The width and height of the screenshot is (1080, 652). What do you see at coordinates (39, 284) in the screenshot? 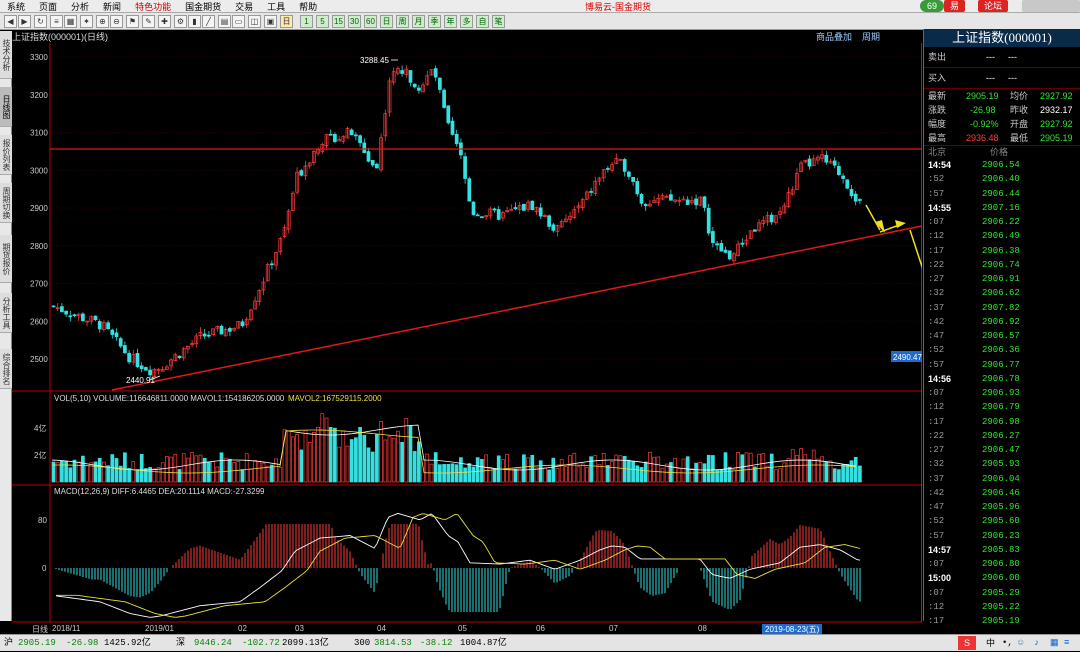
I see `y-tick-label: 2700` at bounding box center [39, 284].